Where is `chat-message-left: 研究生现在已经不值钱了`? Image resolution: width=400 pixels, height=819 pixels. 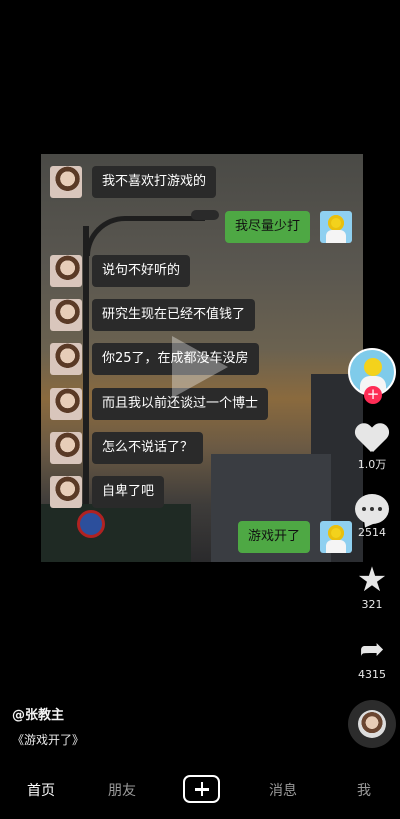
chat-message-left: 研究生现在已经不值钱了 is located at coordinates (153, 315).